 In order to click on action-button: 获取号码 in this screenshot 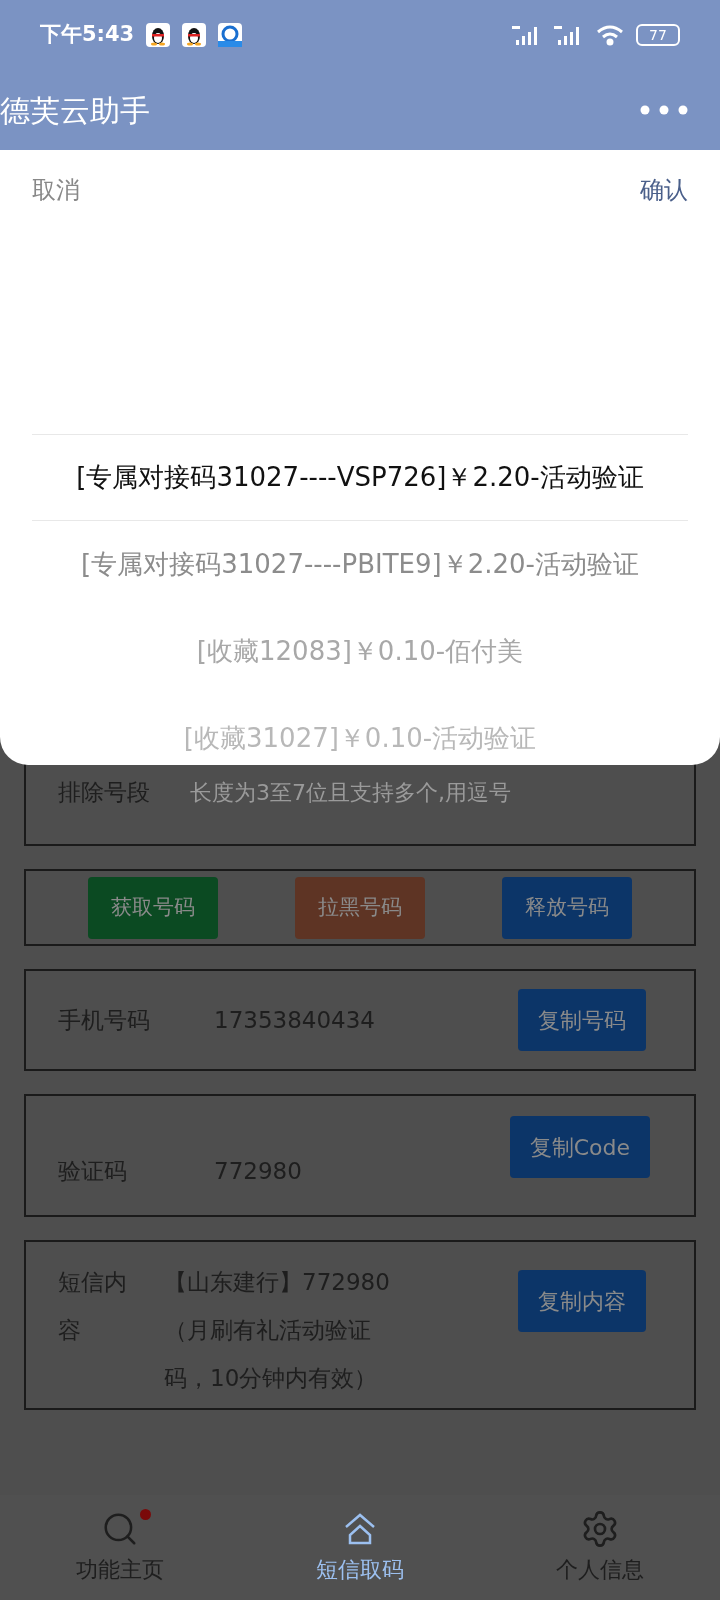, I will do `click(153, 907)`.